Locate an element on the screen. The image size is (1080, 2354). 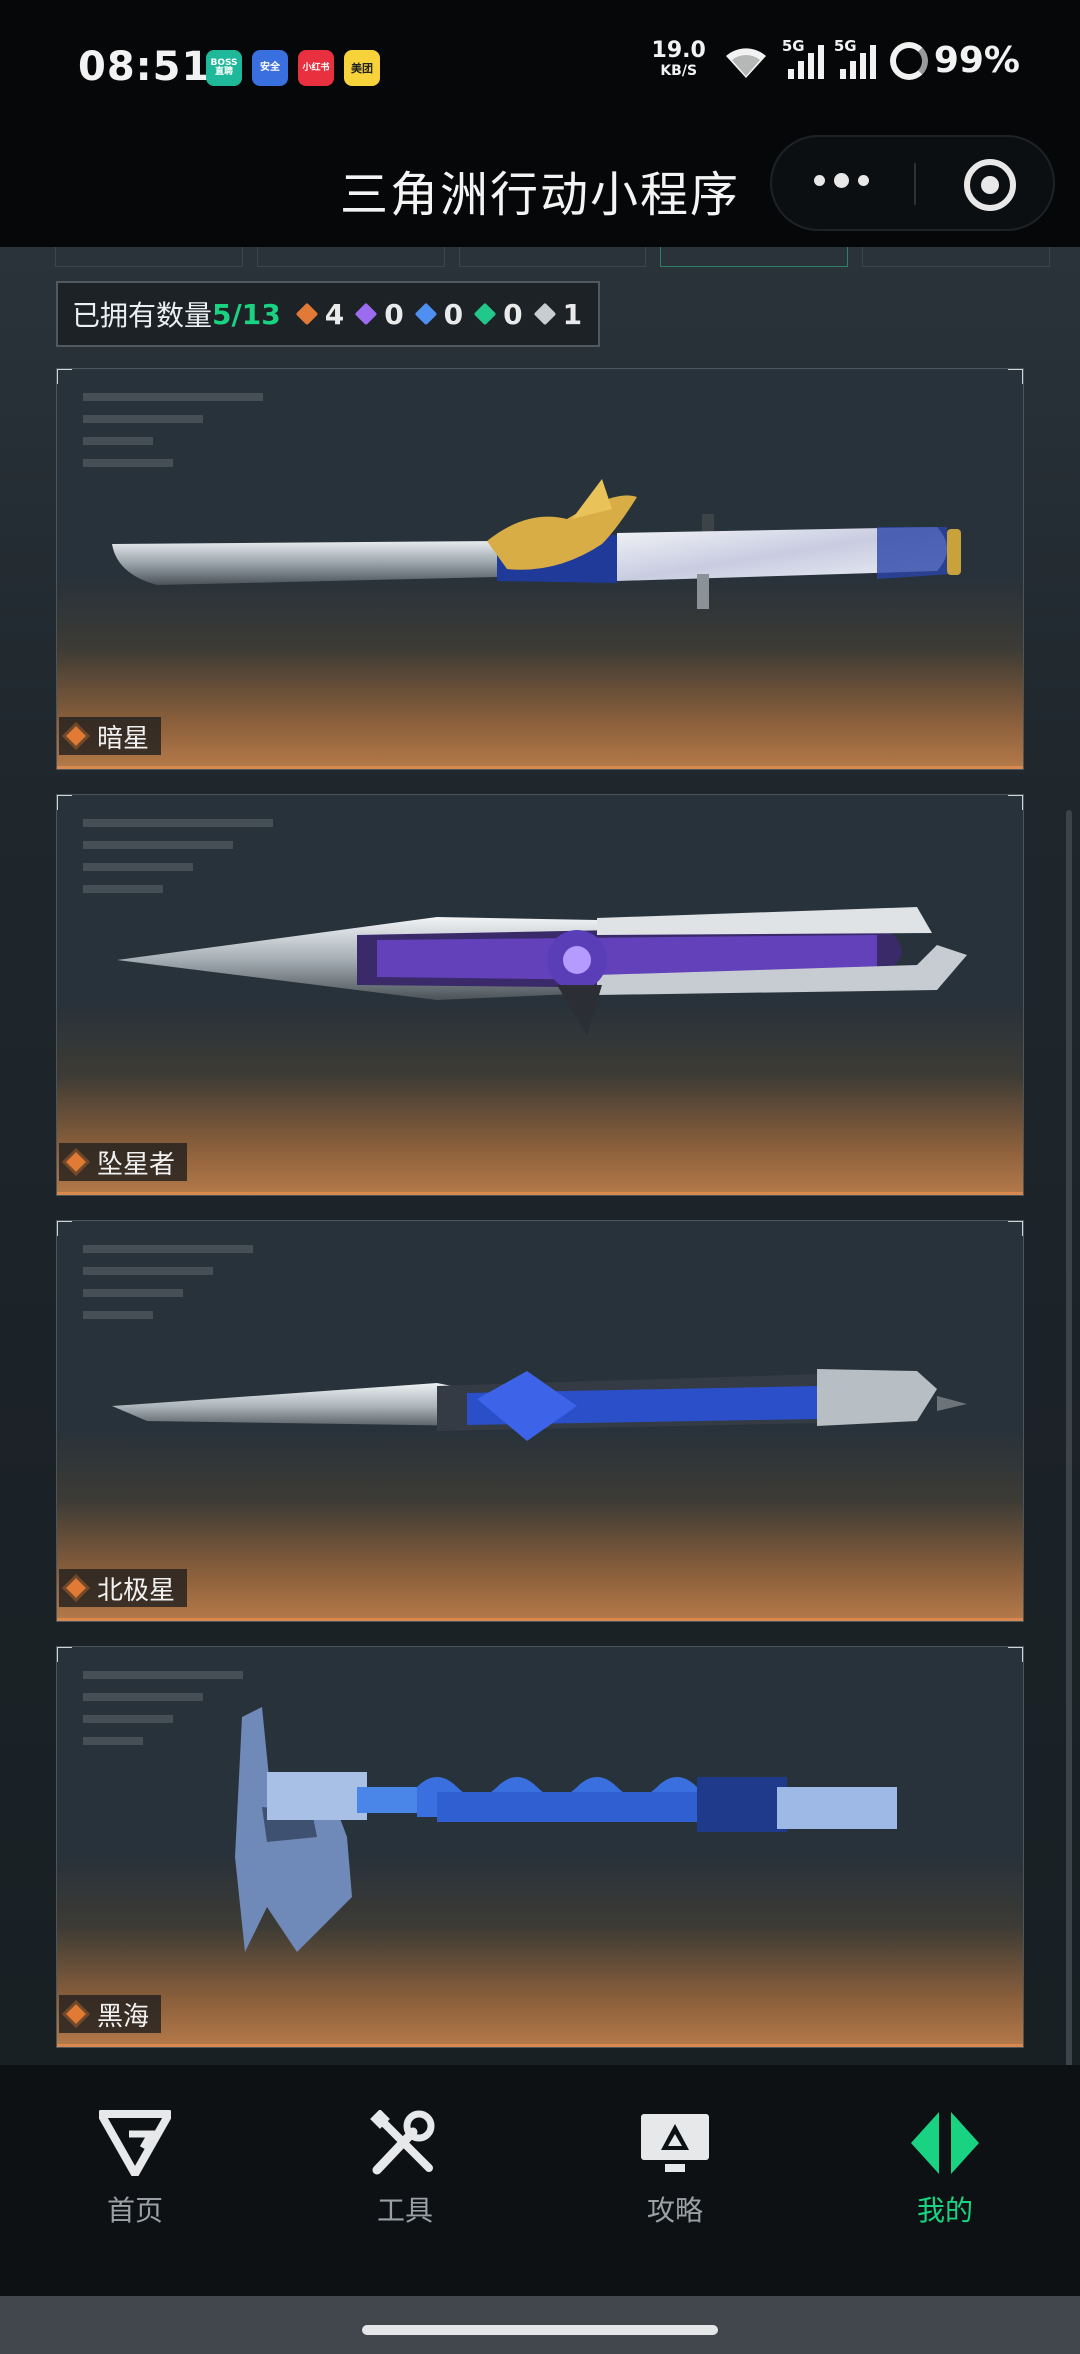
blue-diamond-icon is located at coordinates (425, 314).